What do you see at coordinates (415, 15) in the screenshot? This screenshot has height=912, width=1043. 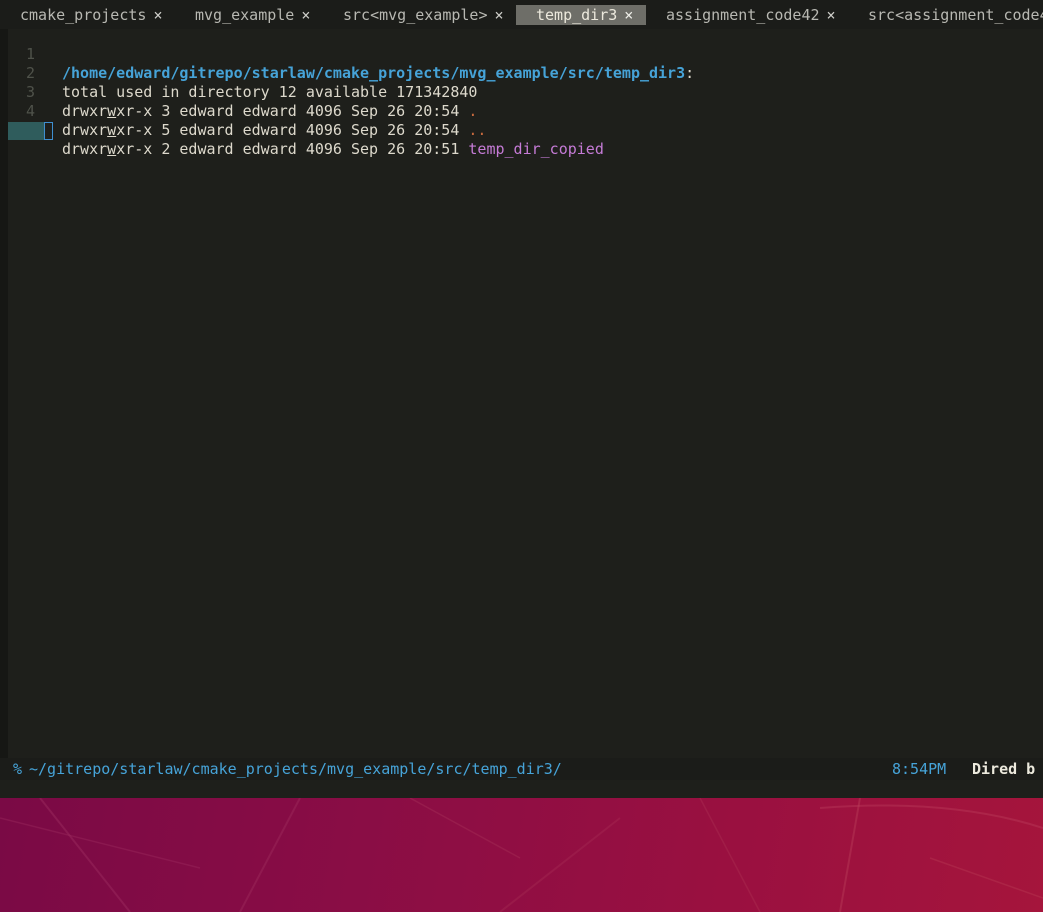 I see `tab-label: src<mvg_example>` at bounding box center [415, 15].